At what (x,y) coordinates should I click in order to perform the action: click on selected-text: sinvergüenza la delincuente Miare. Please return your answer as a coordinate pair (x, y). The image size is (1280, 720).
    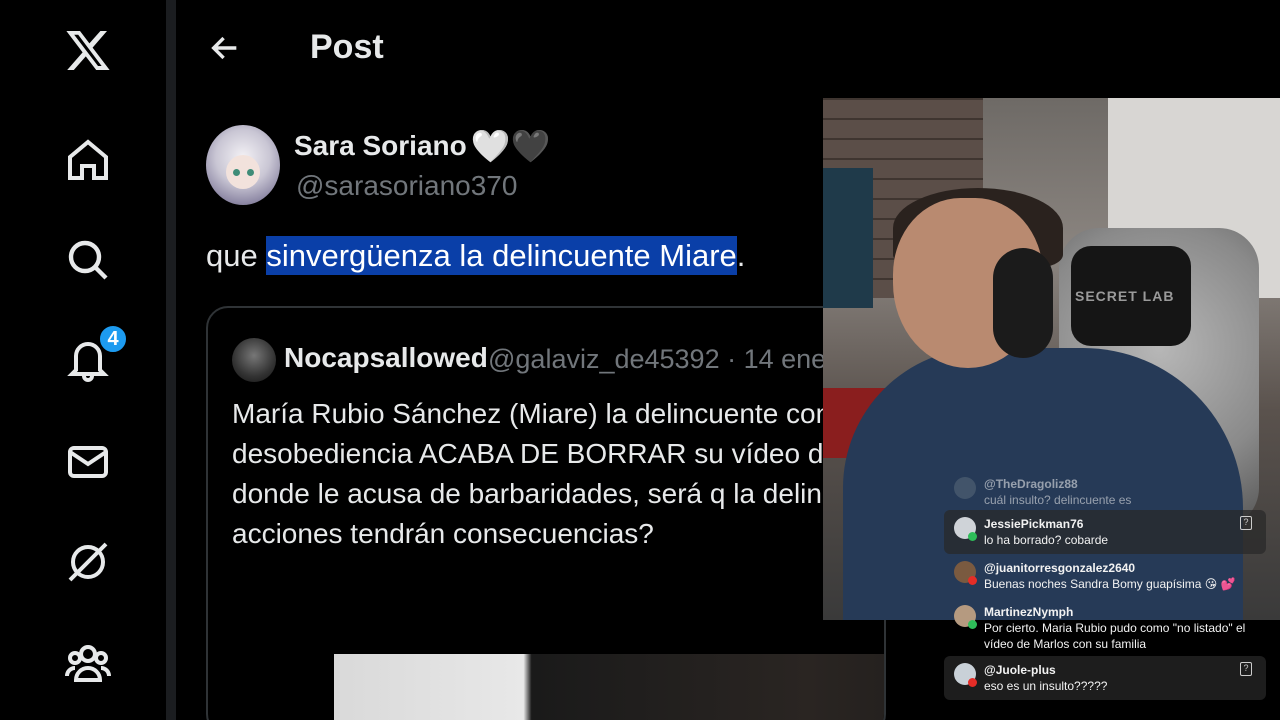
    Looking at the image, I should click on (501, 255).